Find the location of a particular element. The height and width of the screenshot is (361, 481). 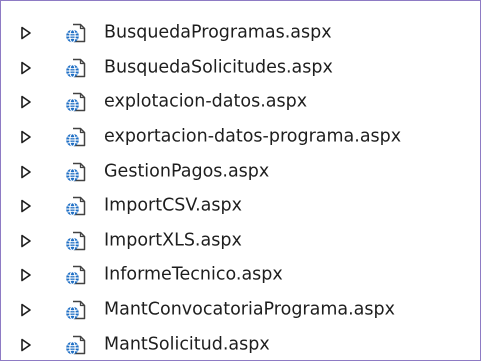

tree-item-label: MantConvocatoriaPrograma.aspx is located at coordinates (249, 309).